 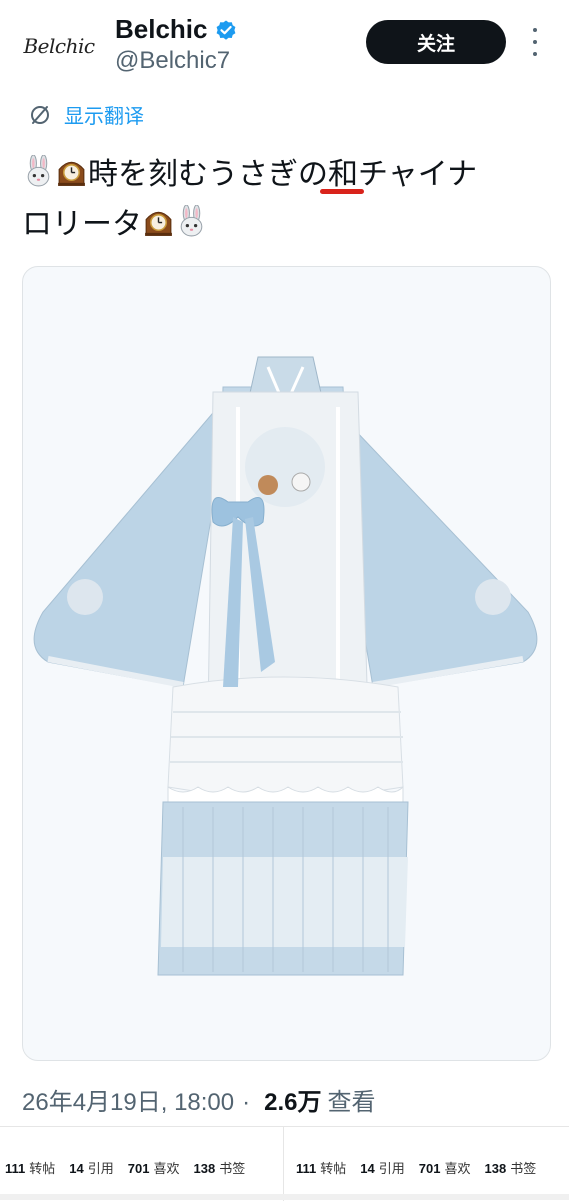 What do you see at coordinates (284, 46) in the screenshot?
I see `tweet-header: Belchic Belchic @Belchic7 关注` at bounding box center [284, 46].